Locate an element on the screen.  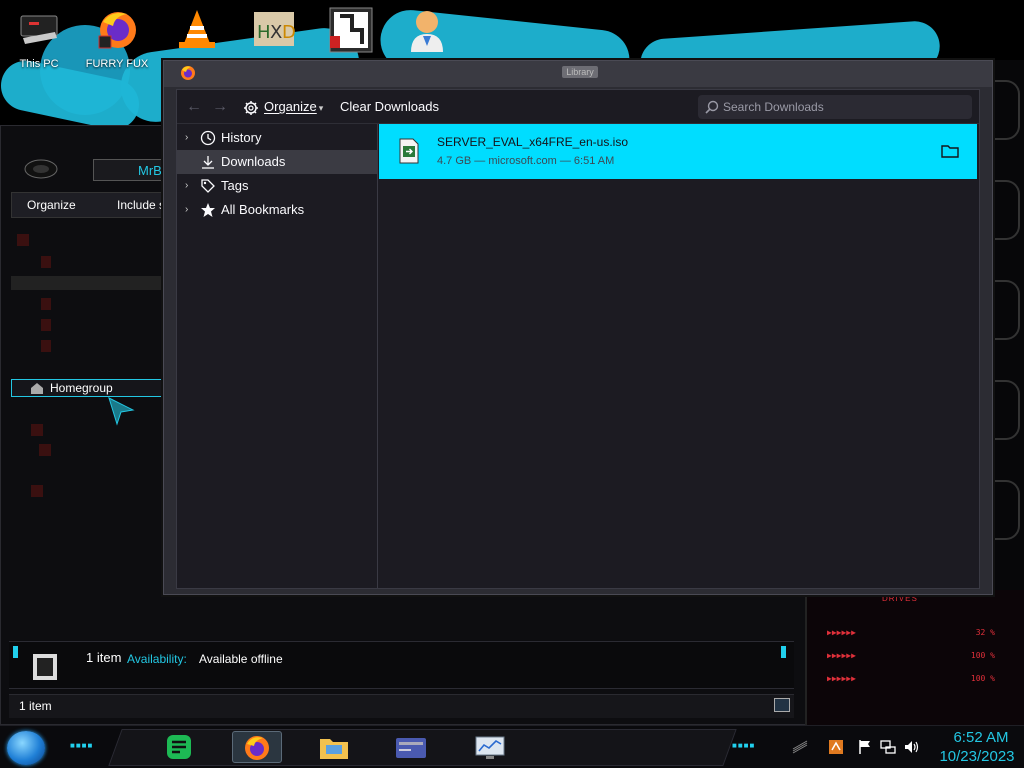
desktop-icon-this-pc: This PC is located at coordinates (39, 38).